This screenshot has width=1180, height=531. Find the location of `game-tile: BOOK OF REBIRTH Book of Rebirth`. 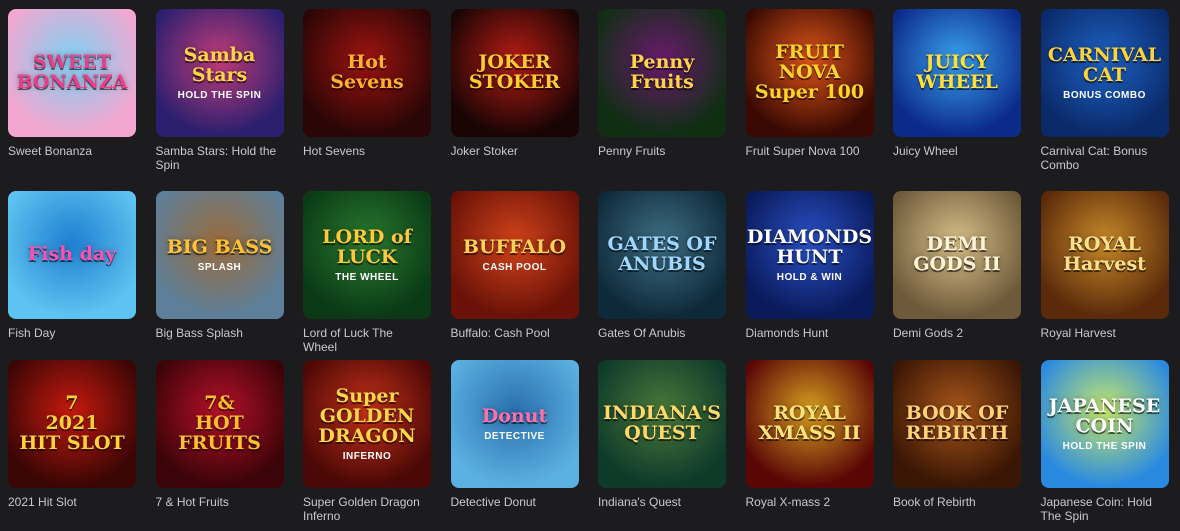

game-tile: BOOK OF REBIRTH Book of Rebirth is located at coordinates (957, 445).